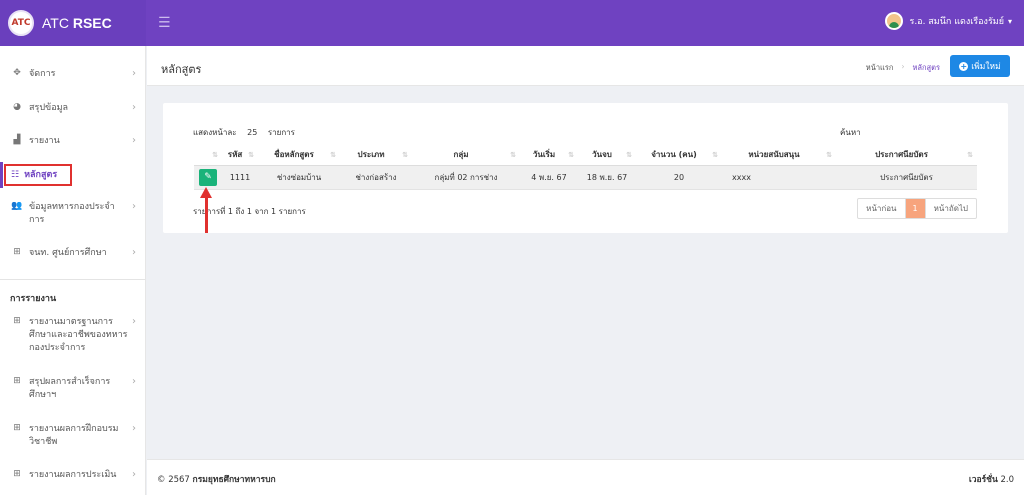  I want to click on table-cell-certificate: ประกาศนียบัตร, so click(906, 177).